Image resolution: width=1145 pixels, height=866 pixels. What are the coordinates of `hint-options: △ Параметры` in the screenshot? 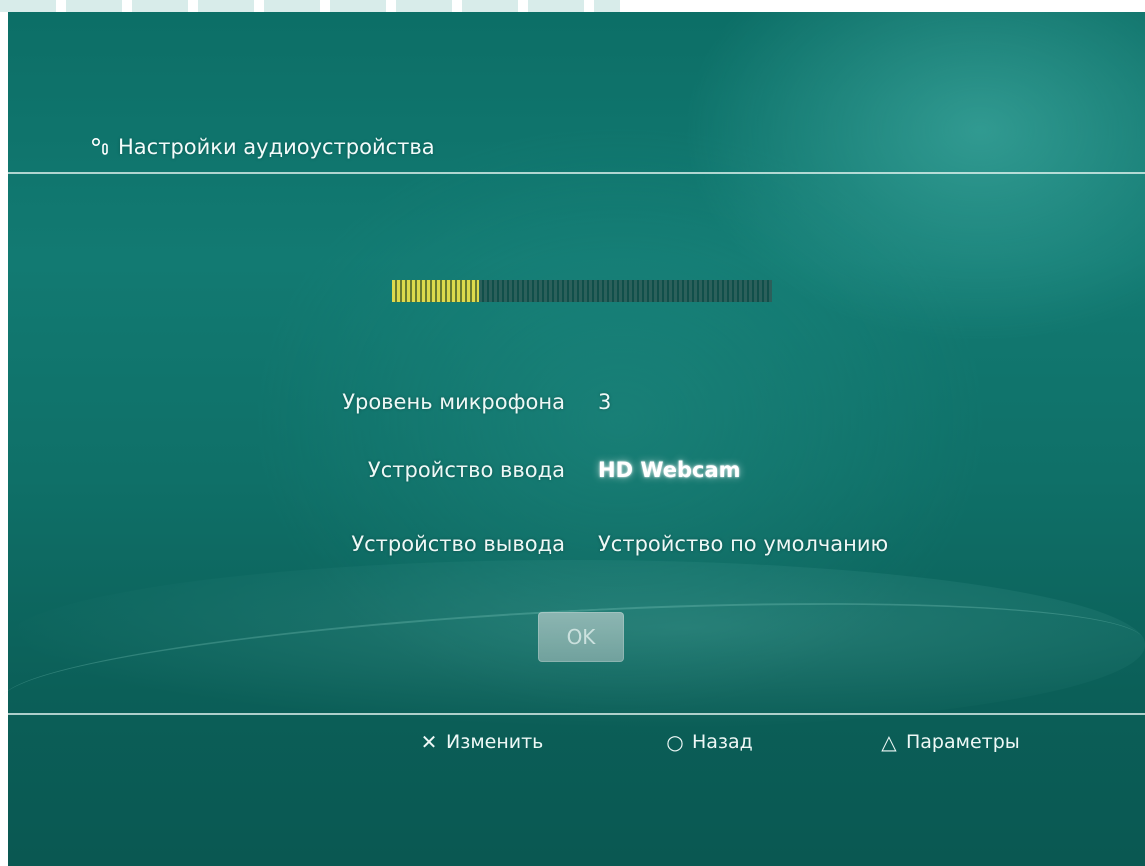 It's located at (949, 742).